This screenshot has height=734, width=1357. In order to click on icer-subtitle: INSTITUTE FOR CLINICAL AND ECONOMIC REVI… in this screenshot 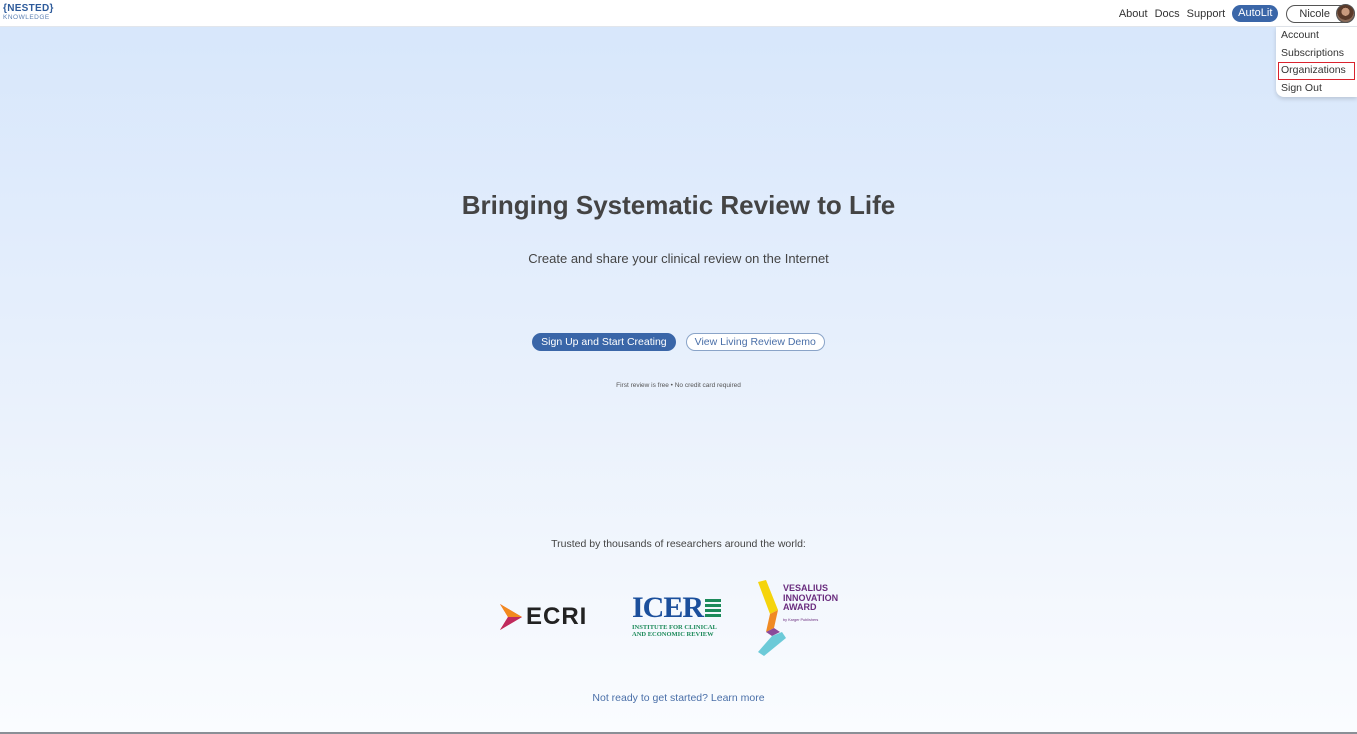, I will do `click(676, 631)`.